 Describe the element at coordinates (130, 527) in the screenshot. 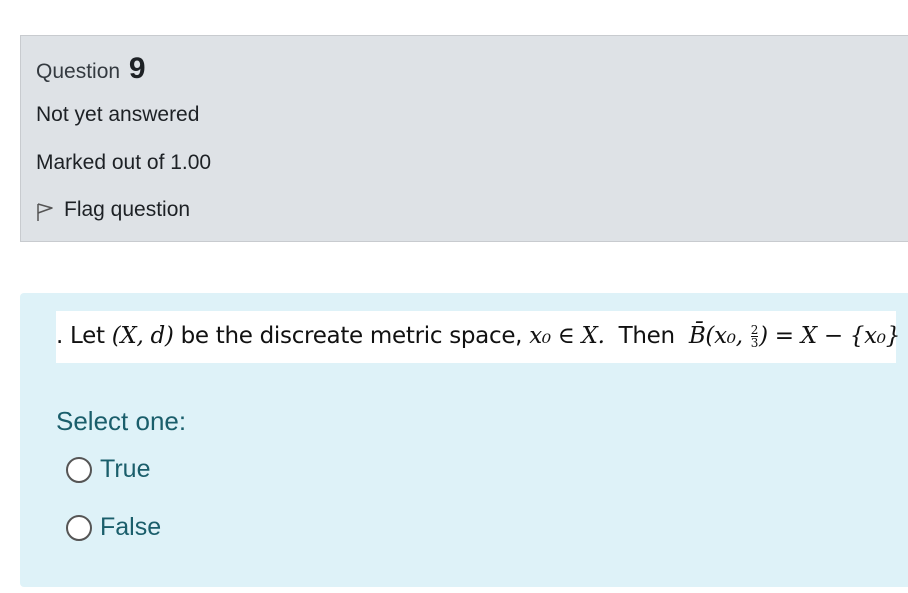

I see `option-false-label: False` at that location.